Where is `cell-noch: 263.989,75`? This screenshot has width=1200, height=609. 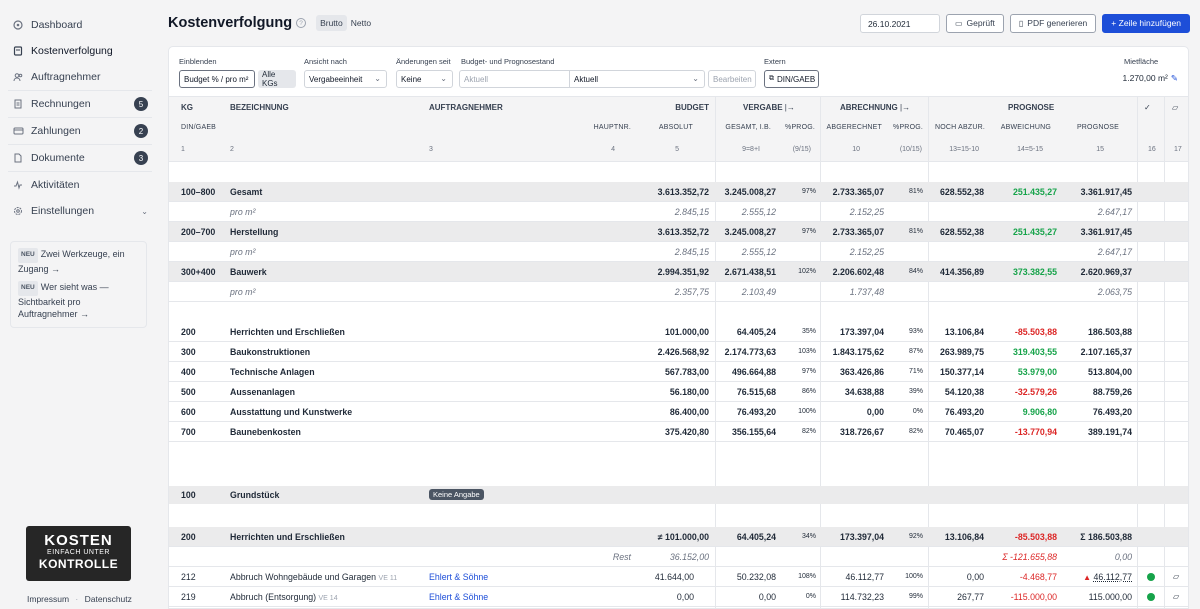 cell-noch: 263.989,75 is located at coordinates (961, 352).